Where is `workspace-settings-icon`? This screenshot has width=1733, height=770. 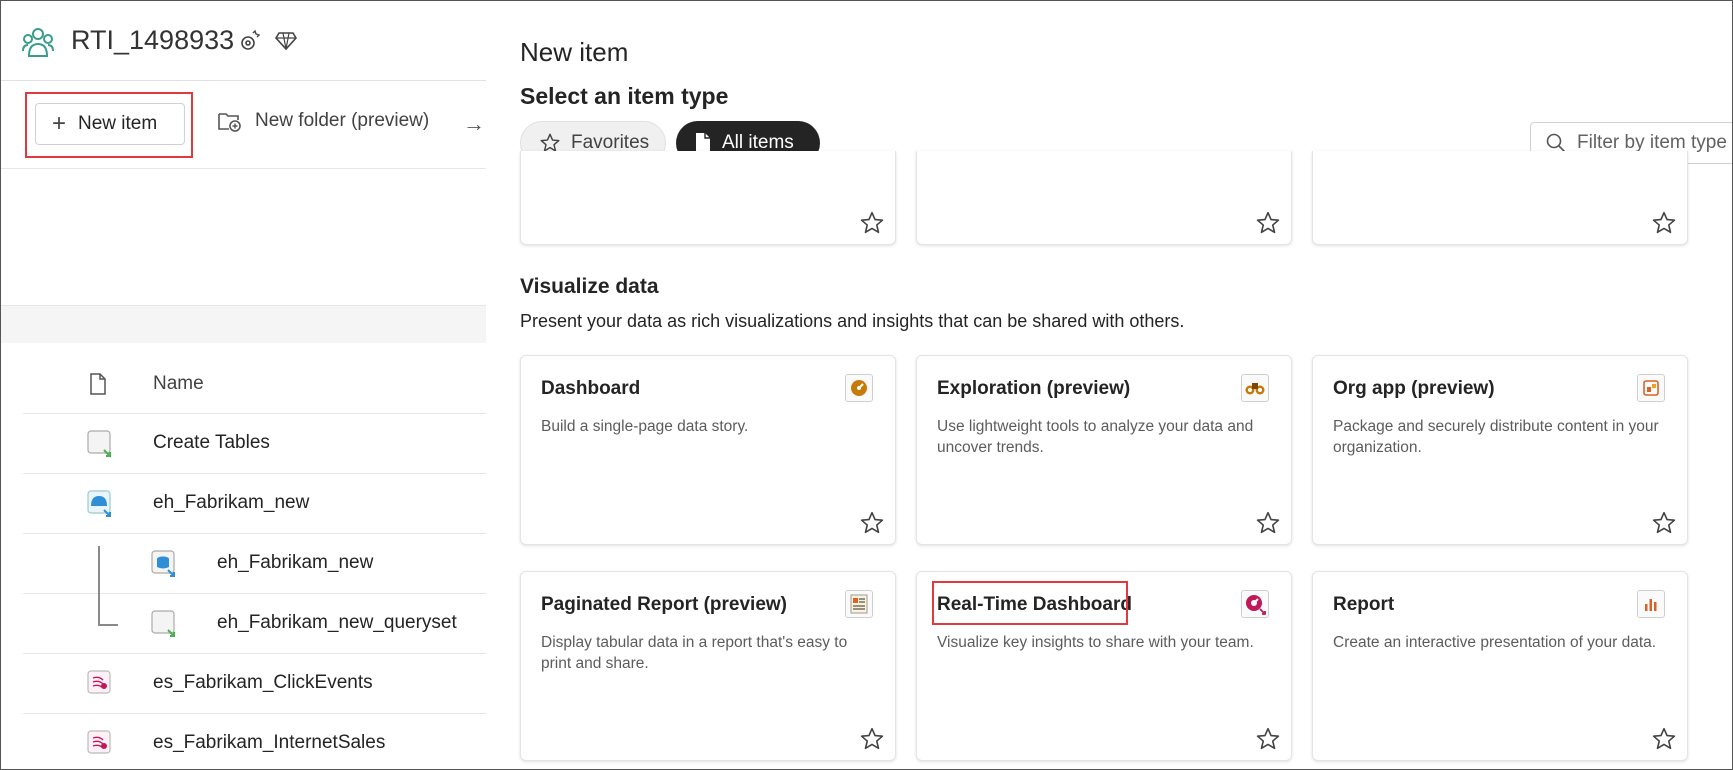 workspace-settings-icon is located at coordinates (249, 41).